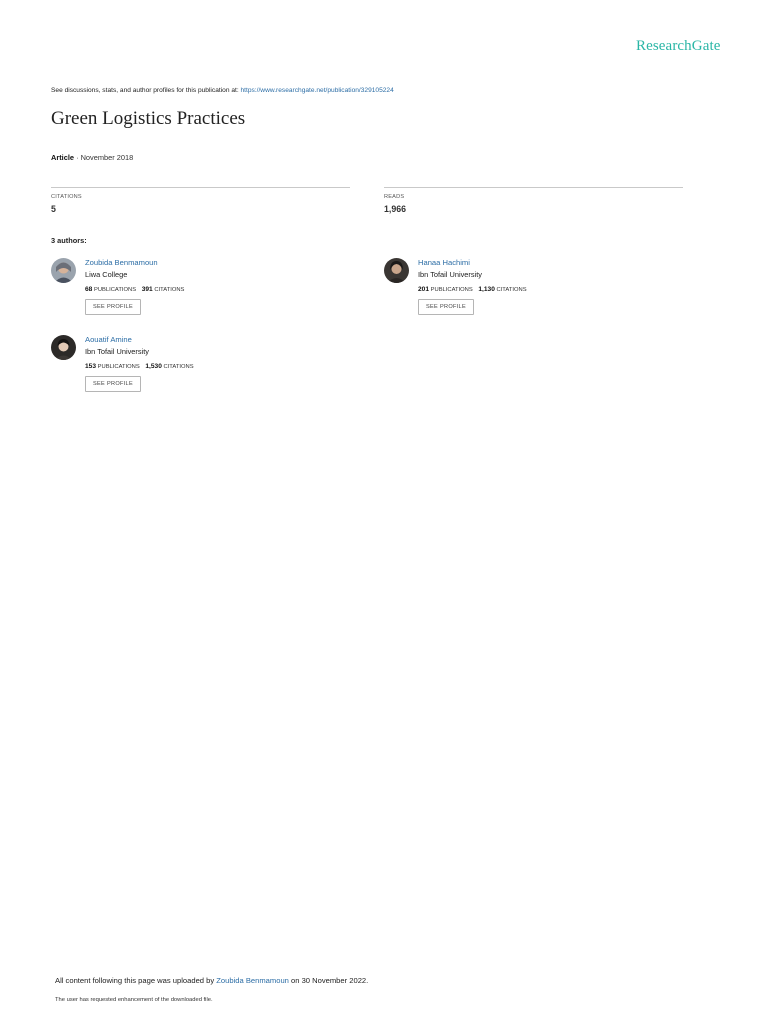  I want to click on publication-meta: Article · November 2018, so click(92, 157).